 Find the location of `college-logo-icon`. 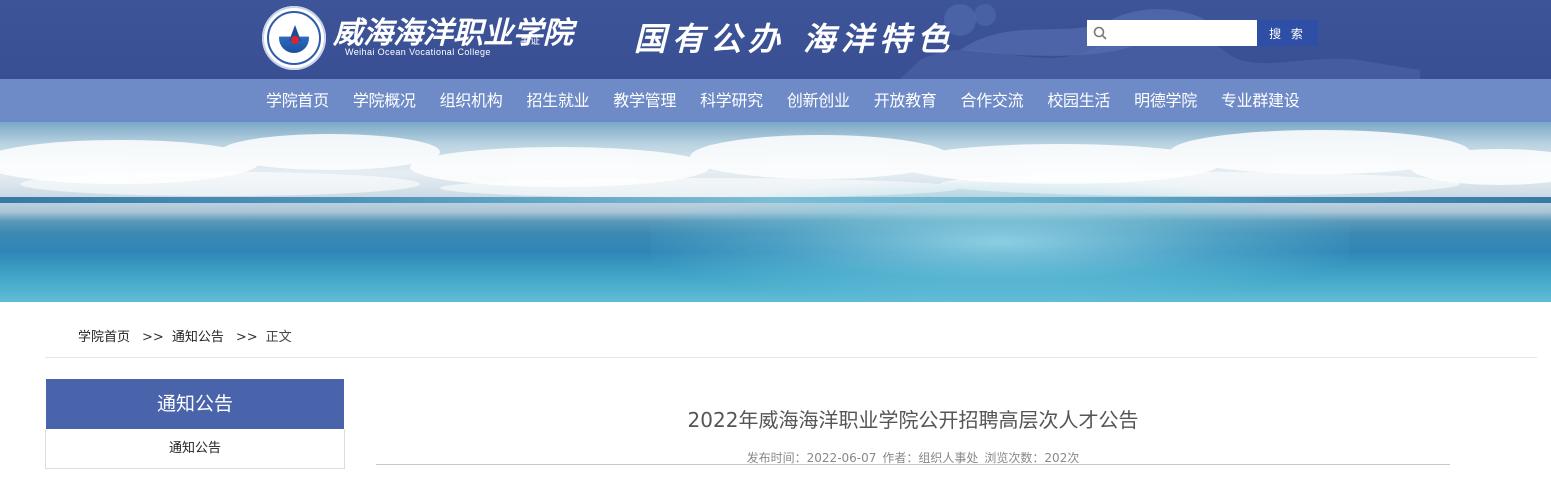

college-logo-icon is located at coordinates (294, 38).